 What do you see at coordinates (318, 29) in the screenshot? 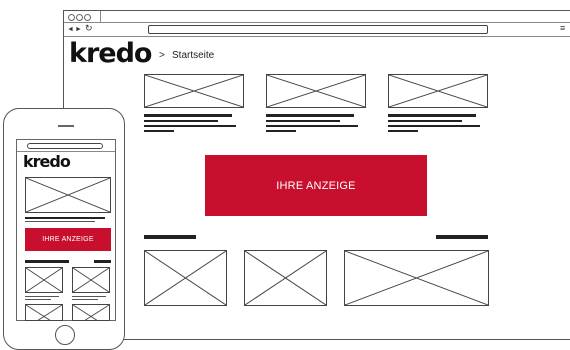
I see `address-bar` at bounding box center [318, 29].